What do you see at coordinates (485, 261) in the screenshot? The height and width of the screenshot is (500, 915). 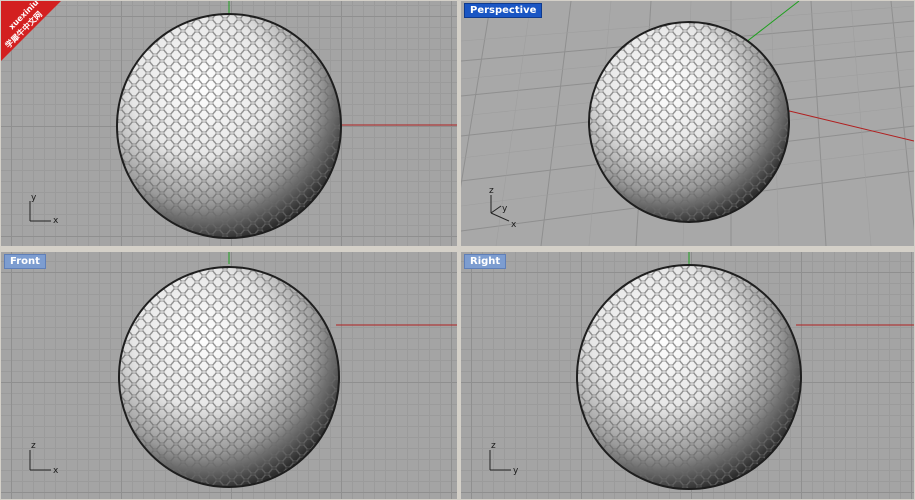 I see `viewport-label-right: Right` at bounding box center [485, 261].